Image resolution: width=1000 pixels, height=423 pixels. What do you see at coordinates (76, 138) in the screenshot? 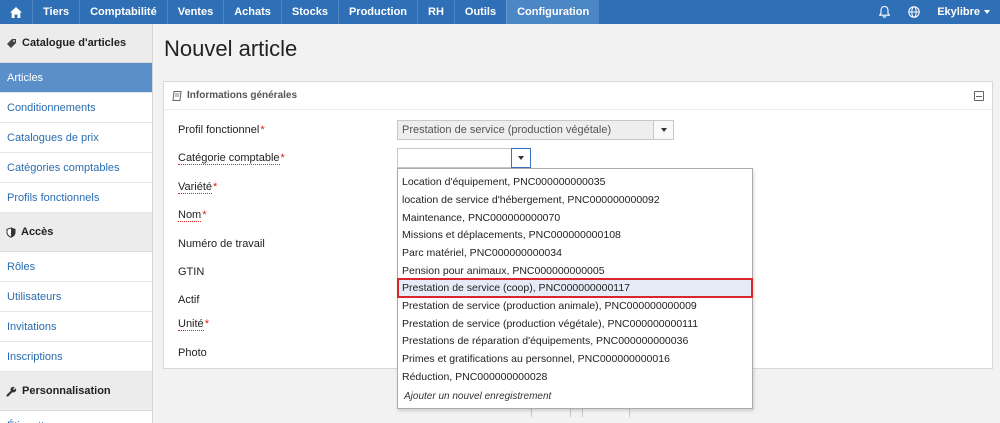
I see `sidebar-item-catalogues-de-prix: Catalogues de prix` at bounding box center [76, 138].